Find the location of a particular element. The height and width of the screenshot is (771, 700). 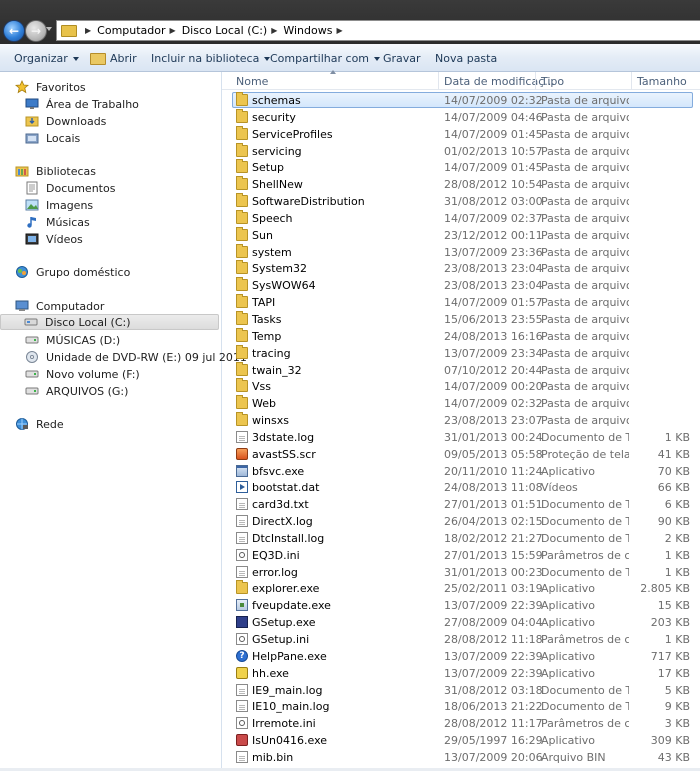

nav-places: Locais is located at coordinates (52, 138).